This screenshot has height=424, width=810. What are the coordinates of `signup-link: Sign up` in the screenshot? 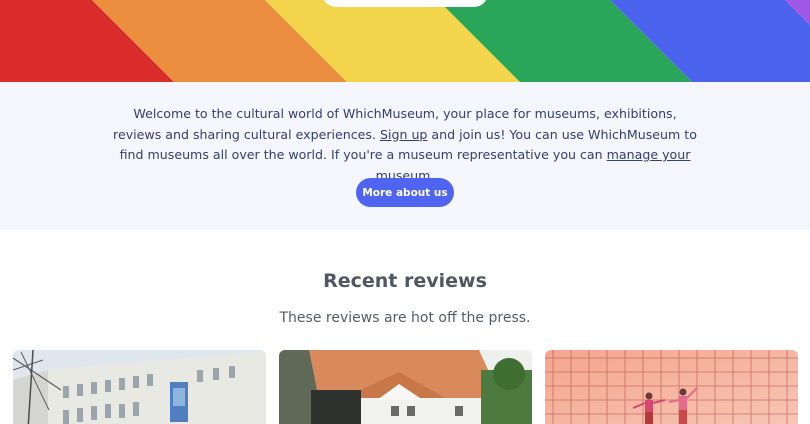 It's located at (403, 134).